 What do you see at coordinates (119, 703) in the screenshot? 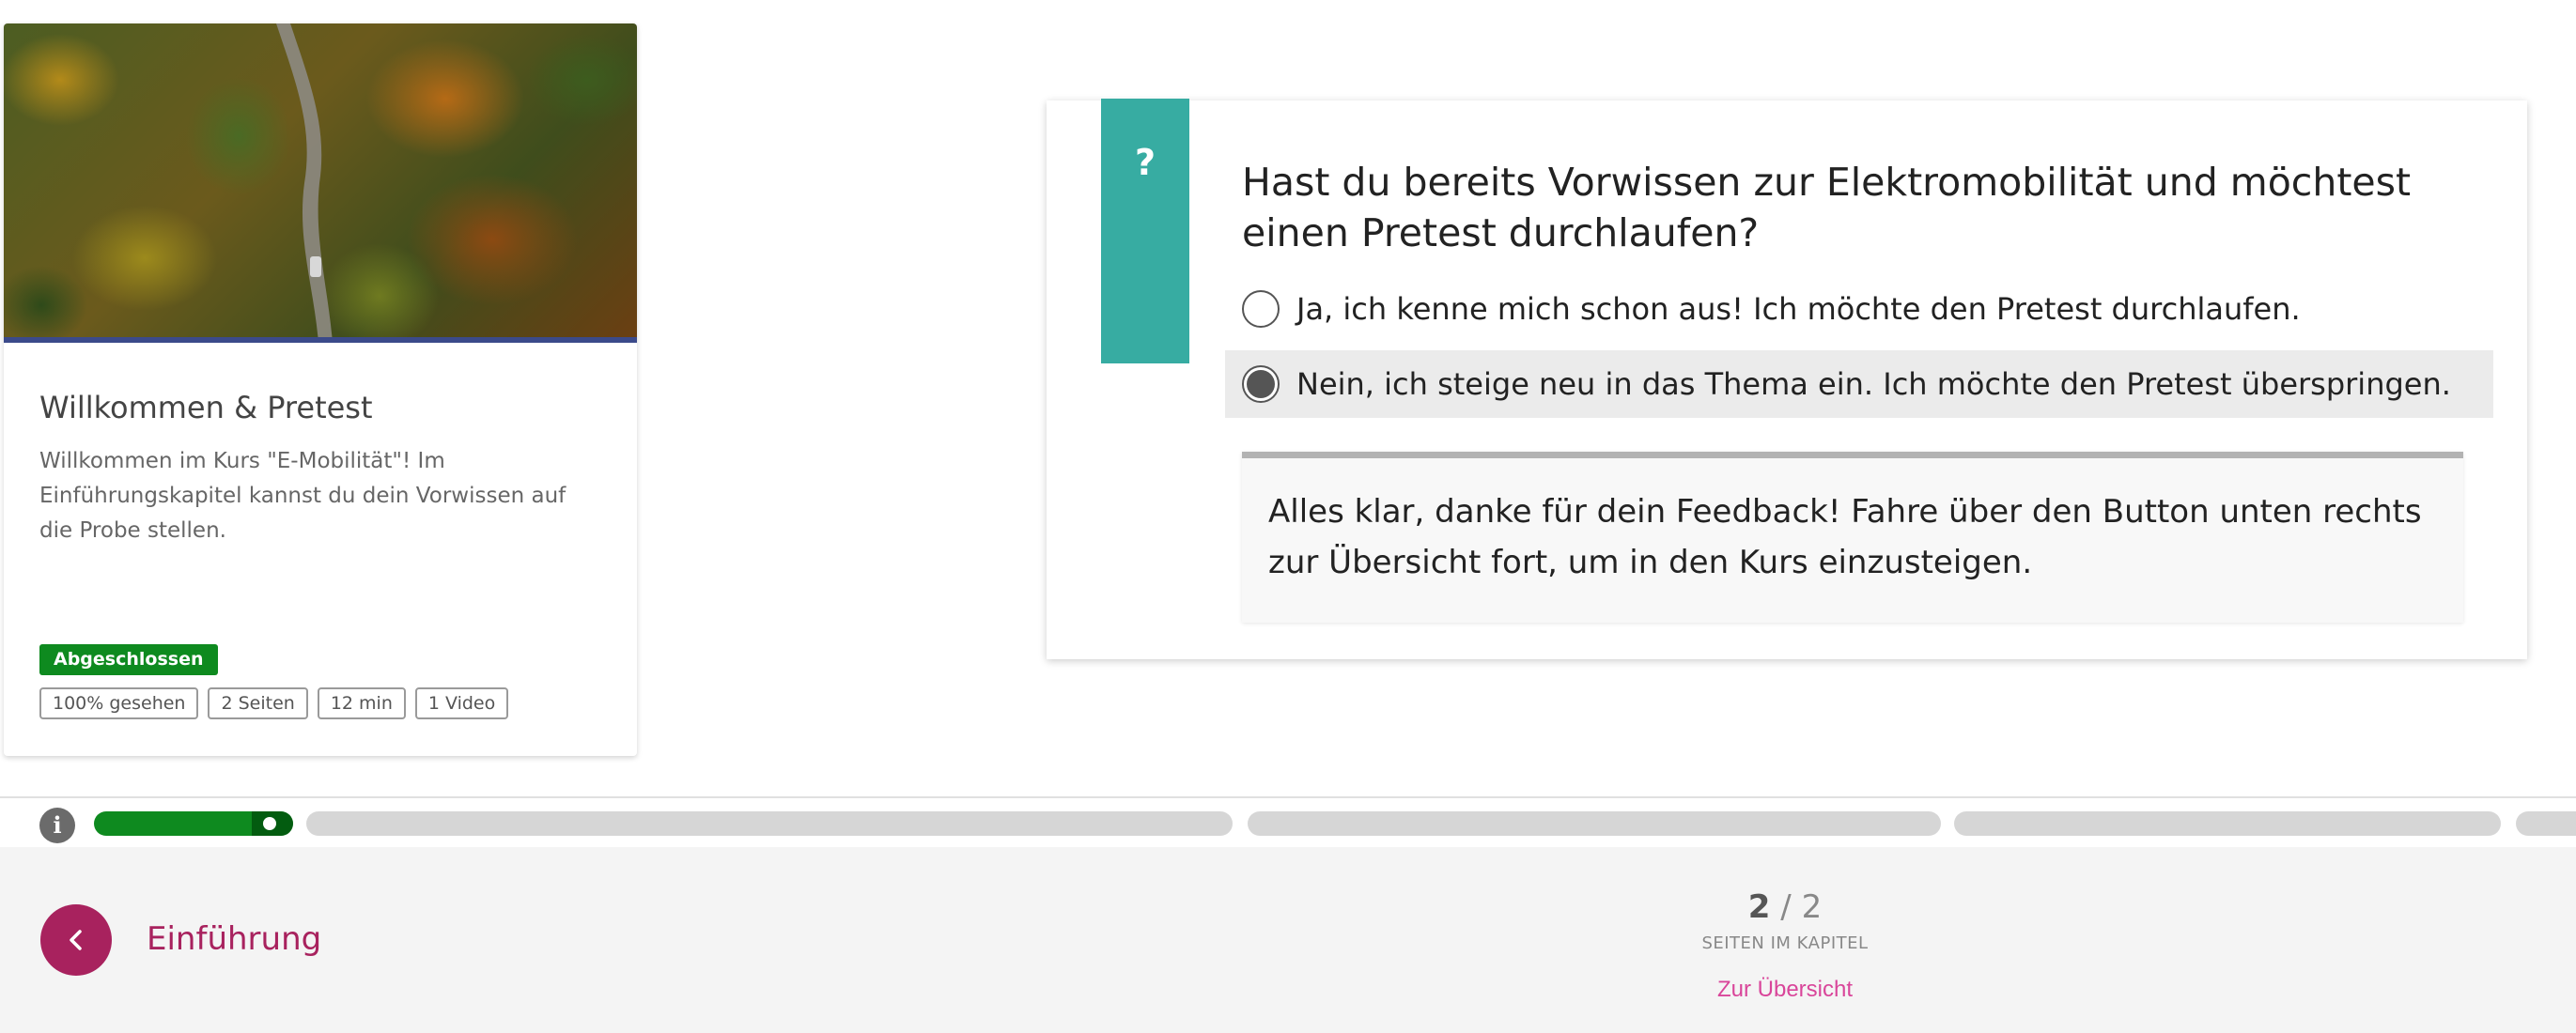
I see `tag-viewed: 100% gesehen` at bounding box center [119, 703].